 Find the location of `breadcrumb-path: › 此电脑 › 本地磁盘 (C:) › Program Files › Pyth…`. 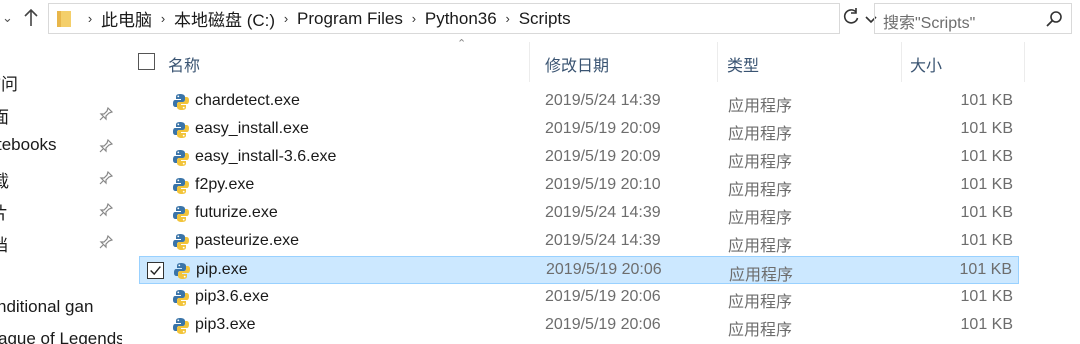

breadcrumb-path: › 此电脑 › 本地磁盘 (C:) › Program Files › Pyth… is located at coordinates (325, 18).